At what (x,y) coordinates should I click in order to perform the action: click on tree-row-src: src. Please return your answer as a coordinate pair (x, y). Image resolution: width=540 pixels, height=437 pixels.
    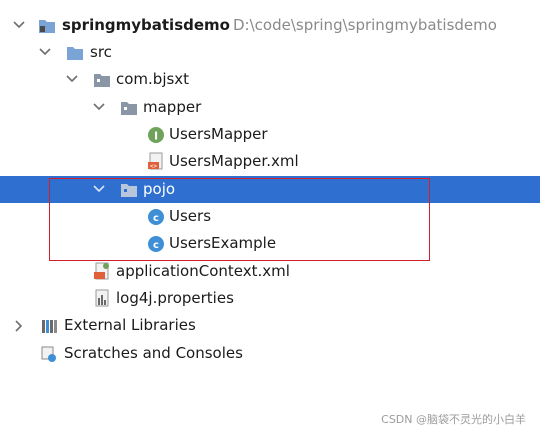
    Looking at the image, I should click on (270, 52).